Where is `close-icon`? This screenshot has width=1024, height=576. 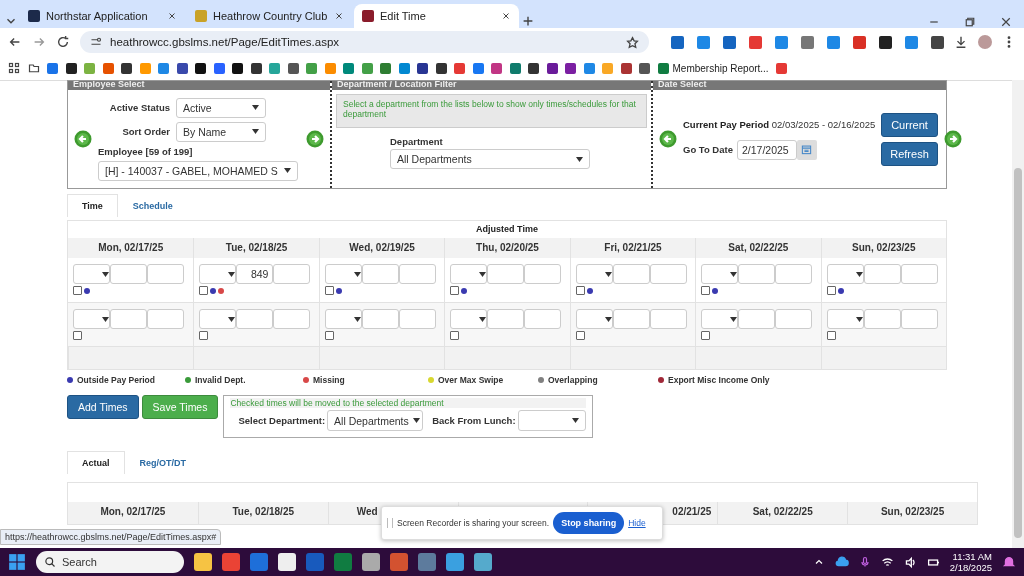
close-icon is located at coordinates (1006, 22).